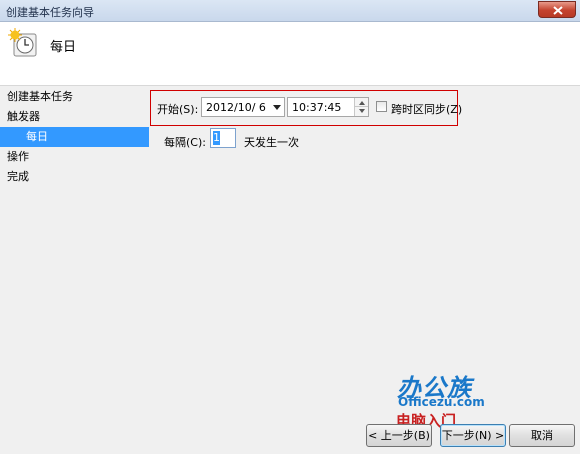  I want to click on watermark-logo: 办公族 Officezu.com 电脑入门, so click(440, 399).